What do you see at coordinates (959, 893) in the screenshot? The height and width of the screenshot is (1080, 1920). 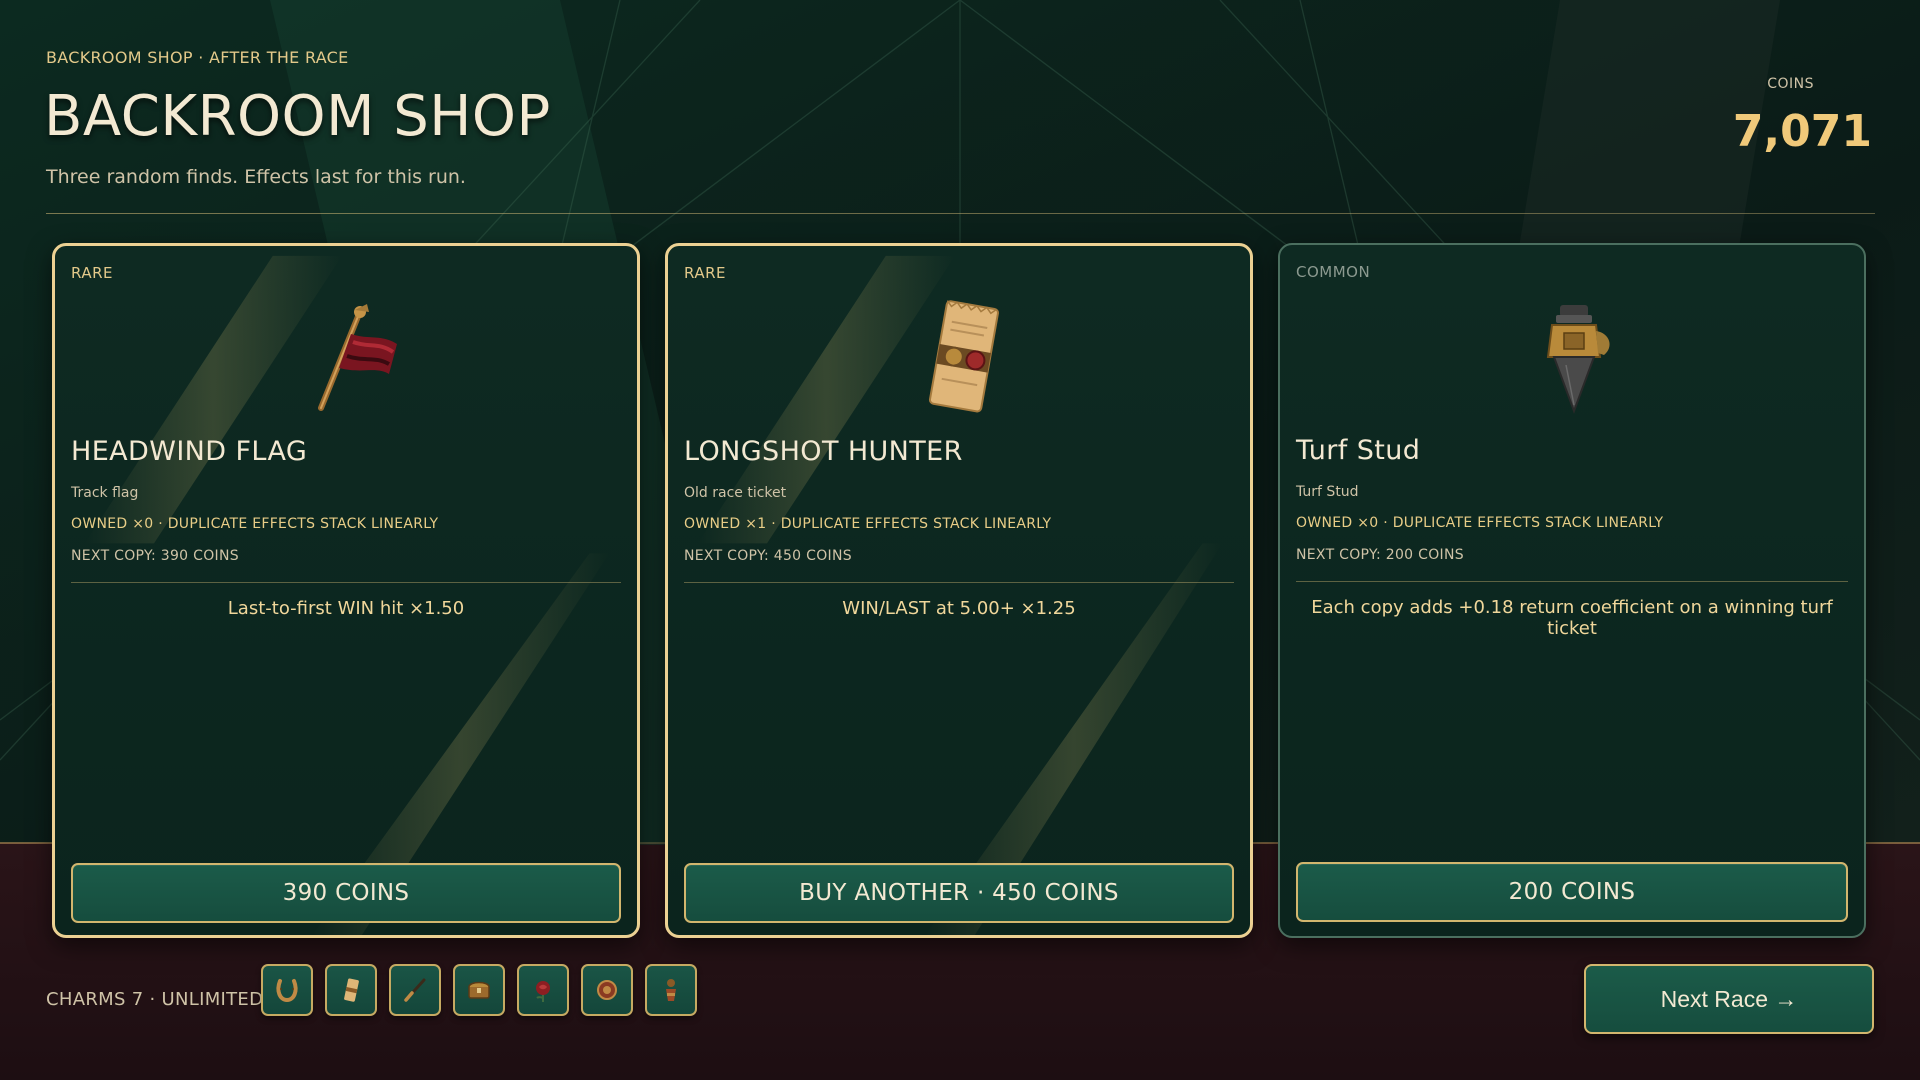 I see `buy-another-button: BUY ANOTHER · 450 COINS` at bounding box center [959, 893].